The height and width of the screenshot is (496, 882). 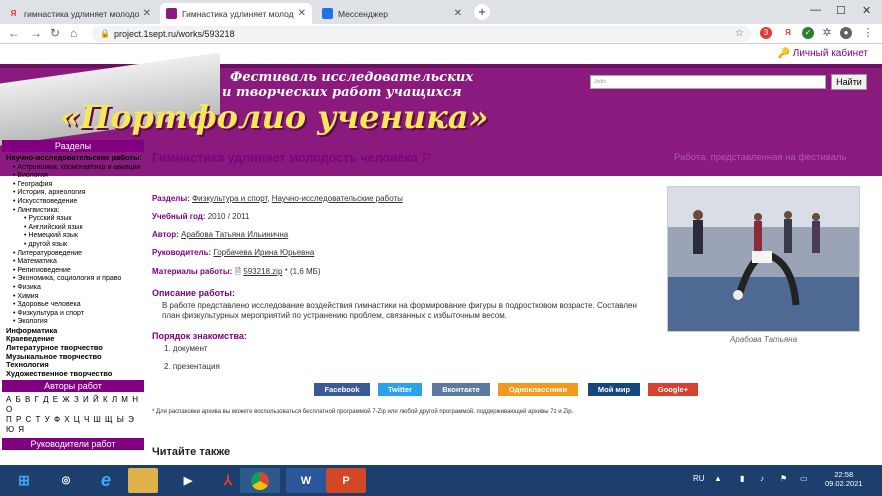 I want to click on check-extension-icon: ✓, so click(x=808, y=33).